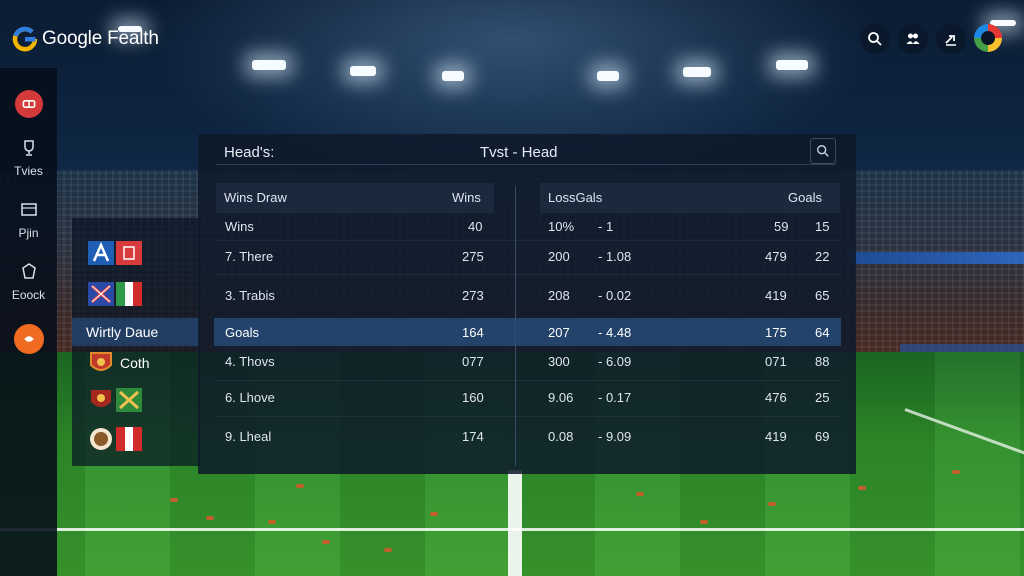 The width and height of the screenshot is (1024, 576). Describe the element at coordinates (28, 295) in the screenshot. I see `sidebar-item-label: Eoock` at that location.